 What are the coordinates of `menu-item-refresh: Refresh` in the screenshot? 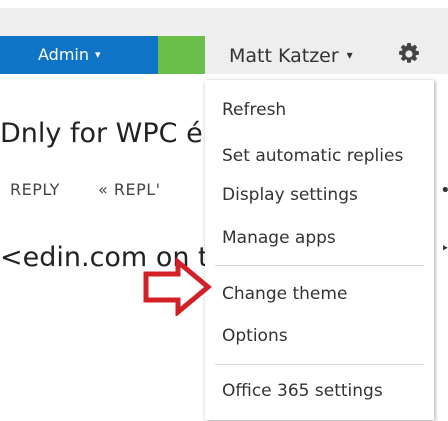 It's located at (254, 110).